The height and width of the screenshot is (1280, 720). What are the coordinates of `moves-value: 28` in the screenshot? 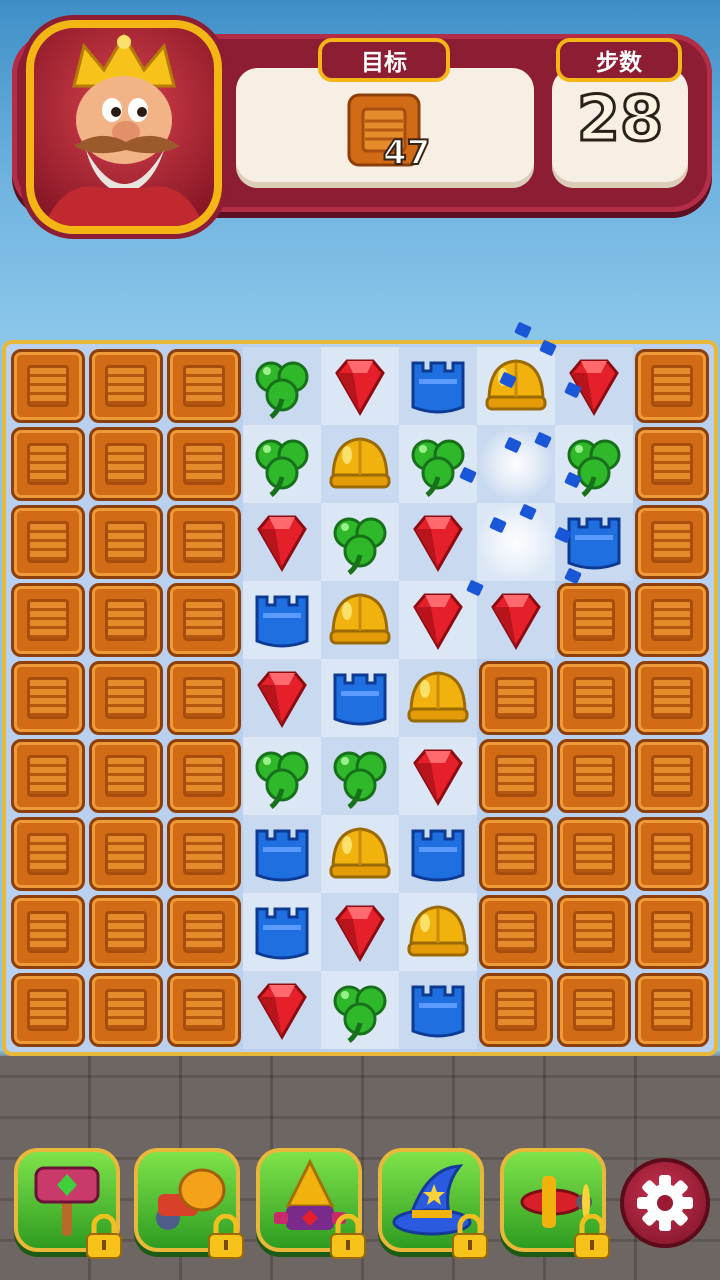 It's located at (619, 118).